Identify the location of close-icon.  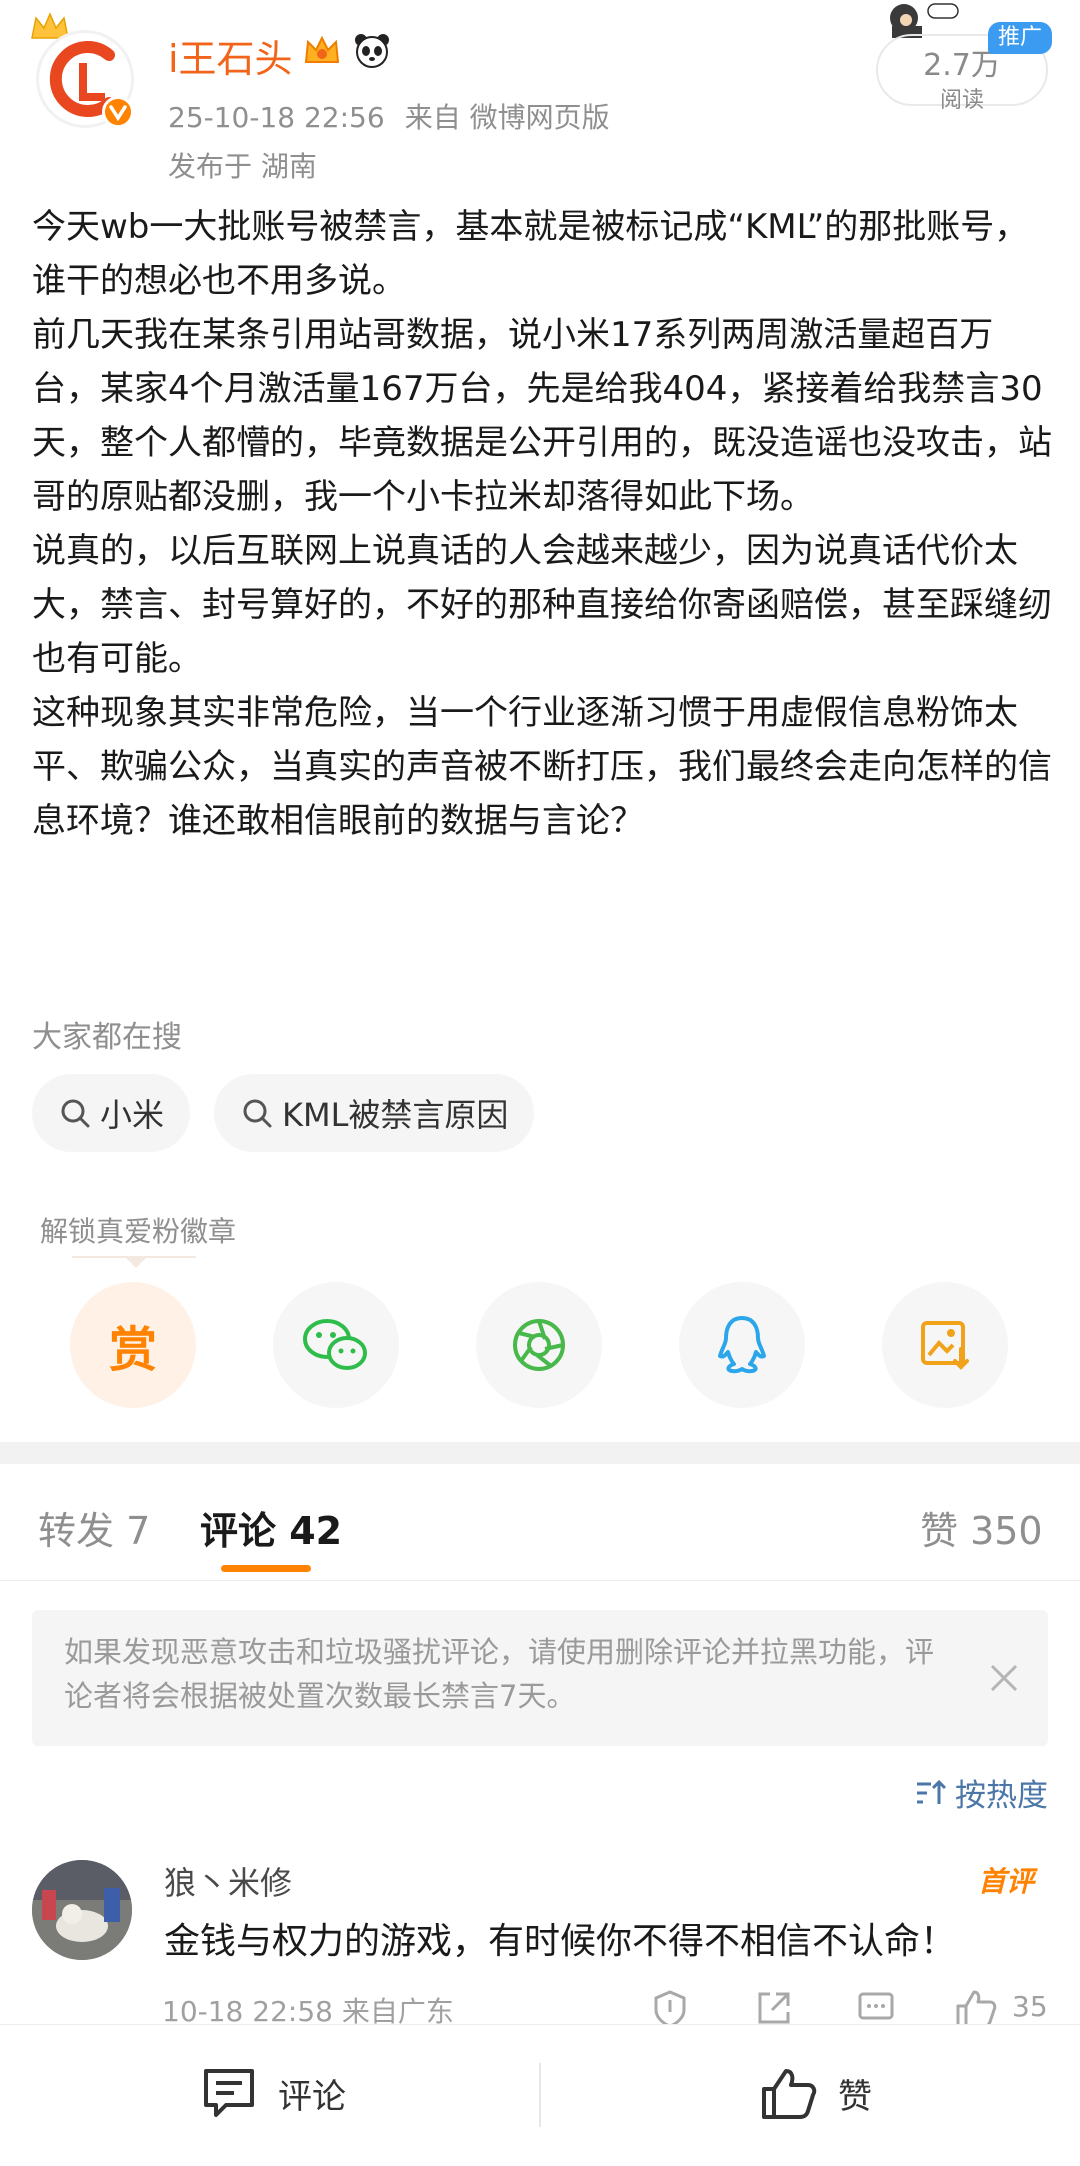
(1004, 1678).